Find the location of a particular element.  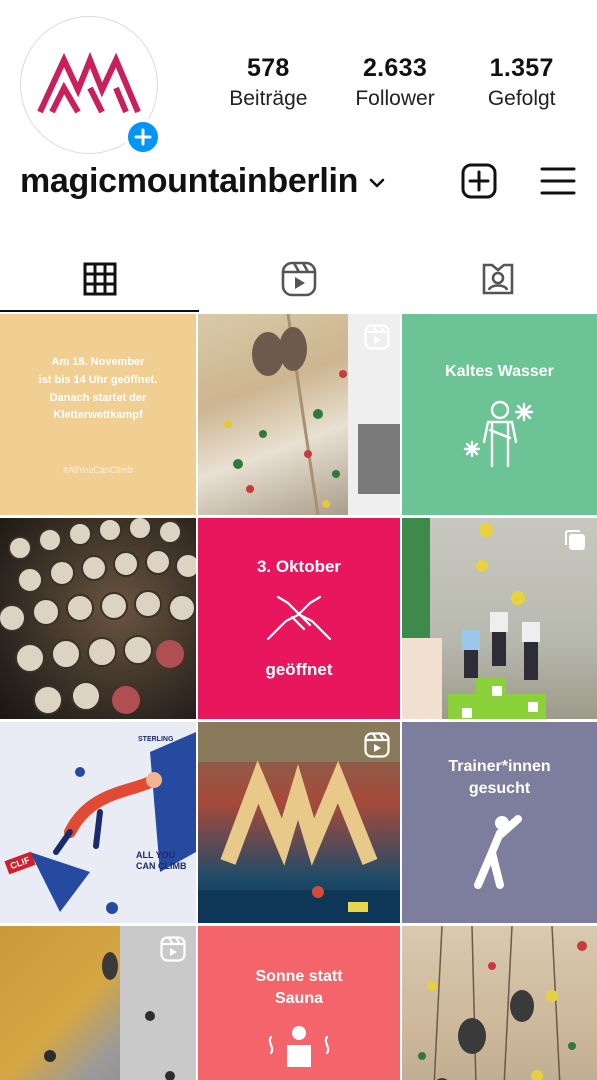

post-title: Kaltes Wasser is located at coordinates (499, 371).